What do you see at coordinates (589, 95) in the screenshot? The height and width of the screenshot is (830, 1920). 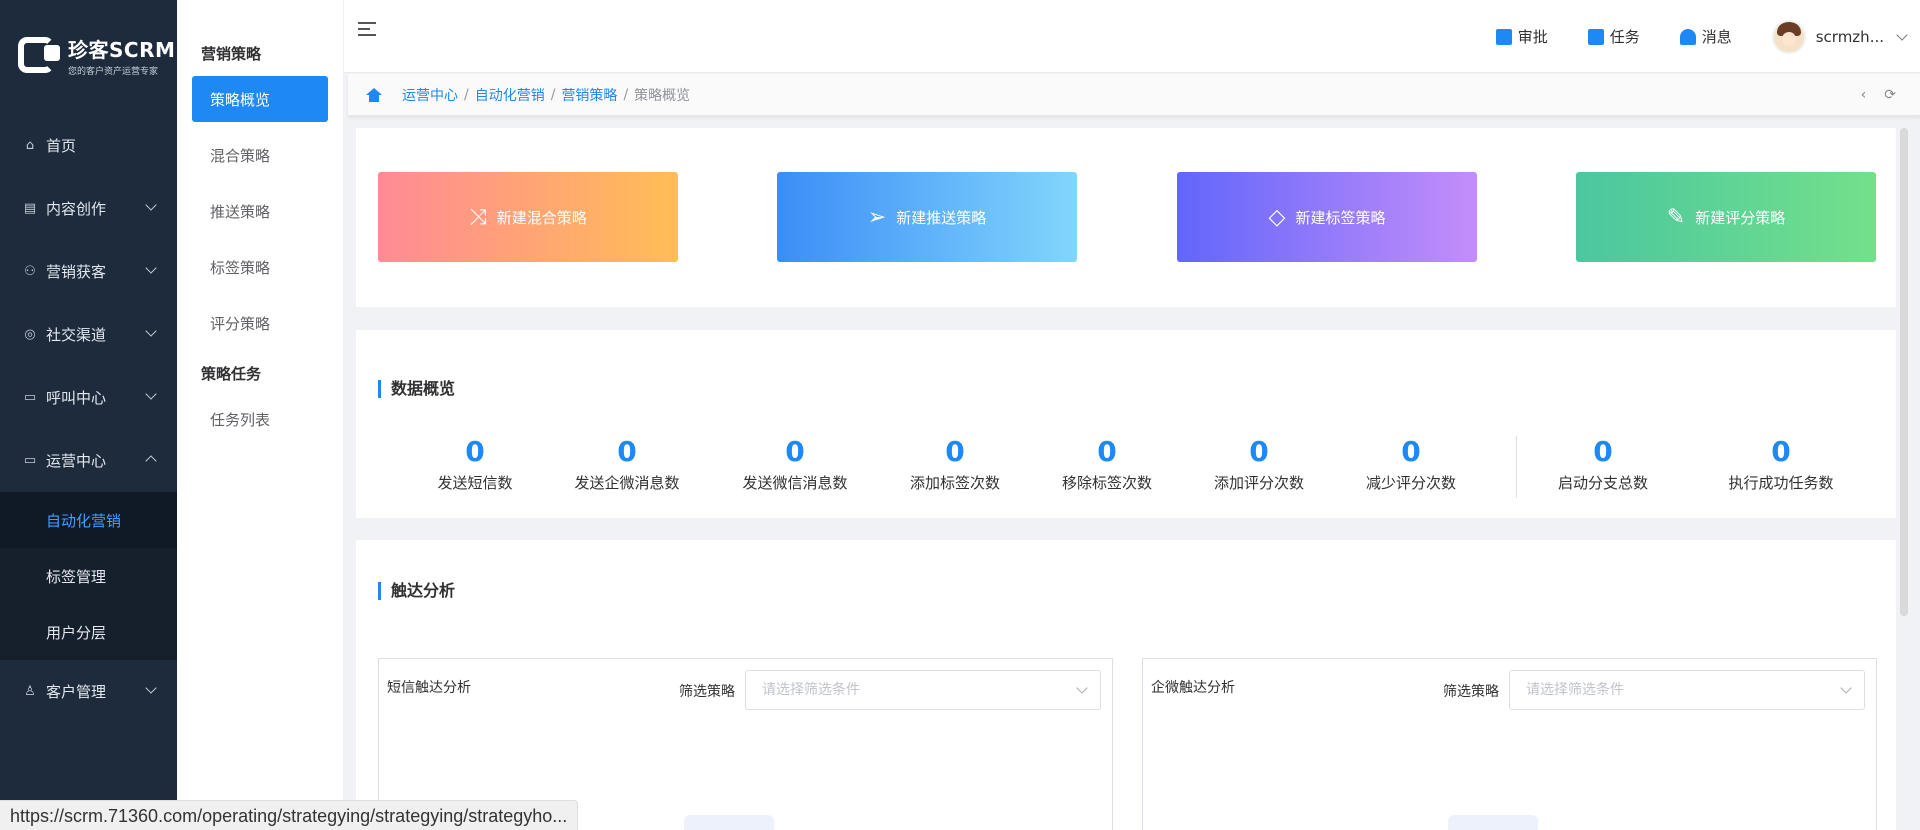 I see `breadcrumb-link: 营销策略` at bounding box center [589, 95].